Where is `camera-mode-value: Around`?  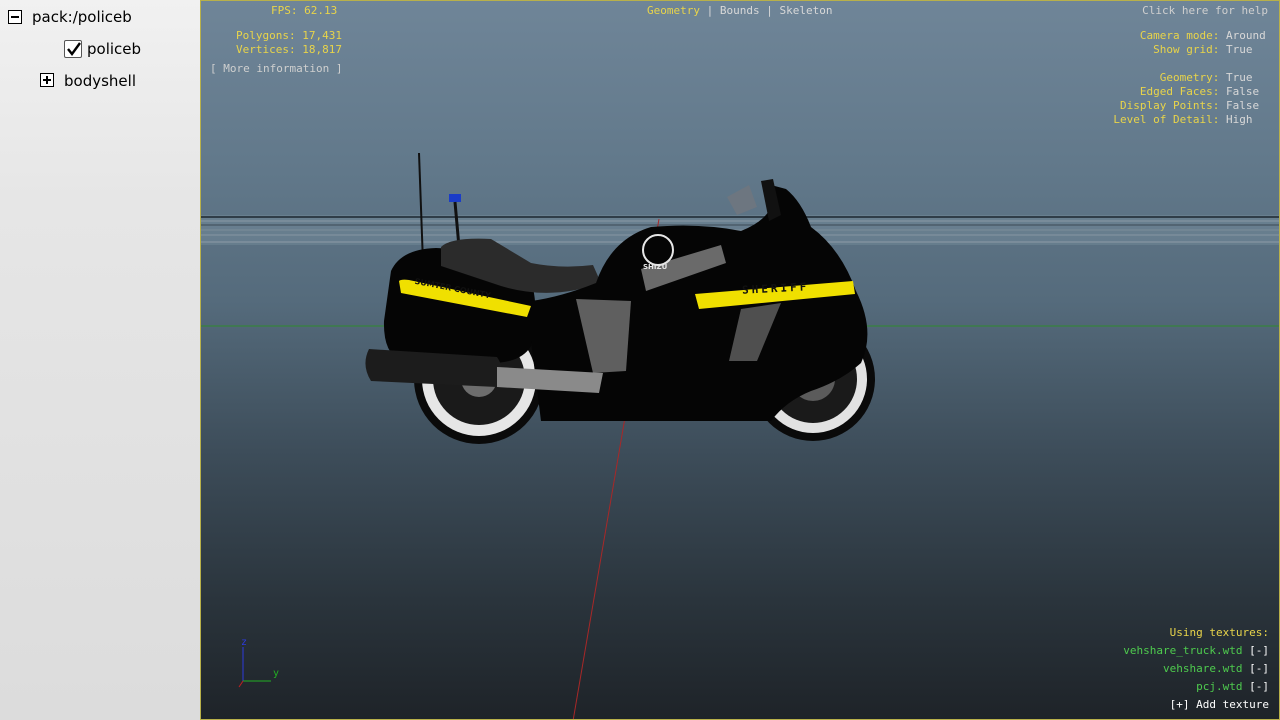 camera-mode-value: Around is located at coordinates (1247, 36).